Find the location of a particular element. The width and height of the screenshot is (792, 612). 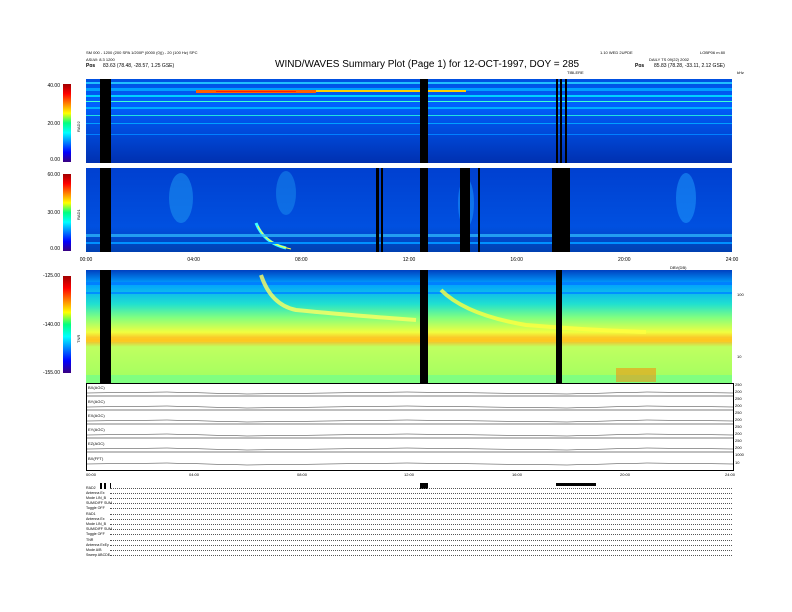

x-tick-08: 08:00 is located at coordinates (301, 260).